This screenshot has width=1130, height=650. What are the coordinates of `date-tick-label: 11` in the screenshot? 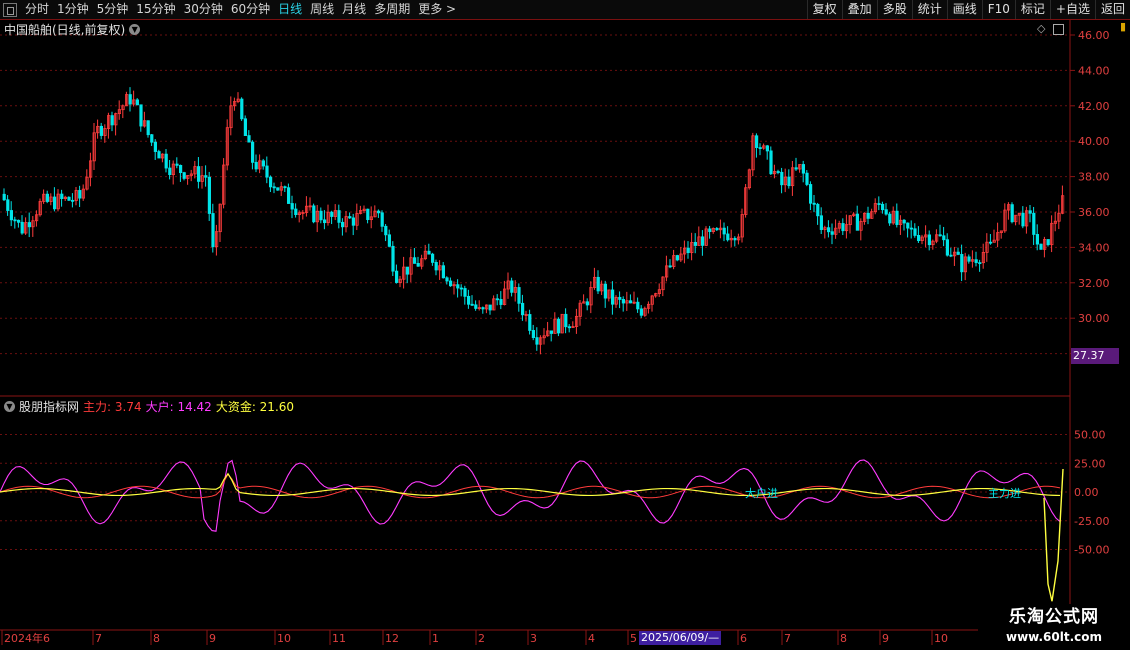 It's located at (339, 638).